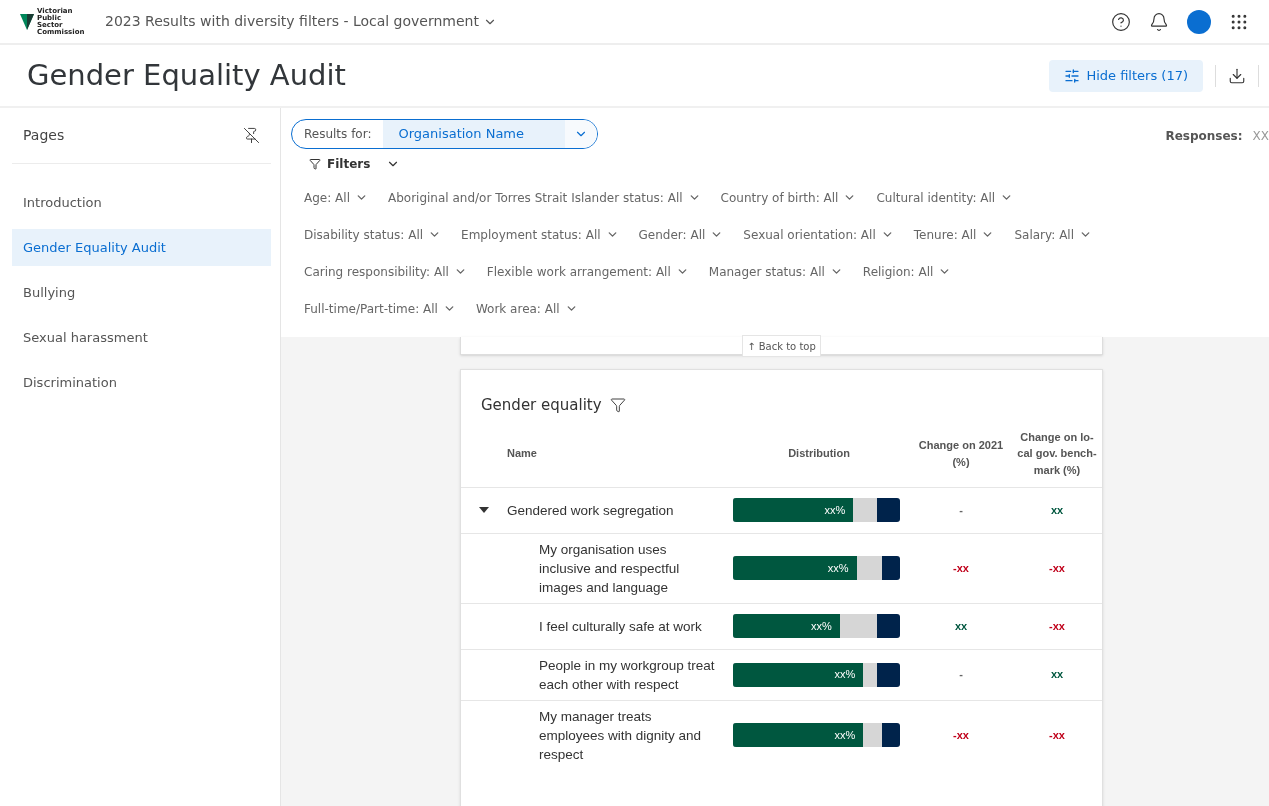  What do you see at coordinates (1053, 234) in the screenshot?
I see `filter-dropdown: Salary: All` at bounding box center [1053, 234].